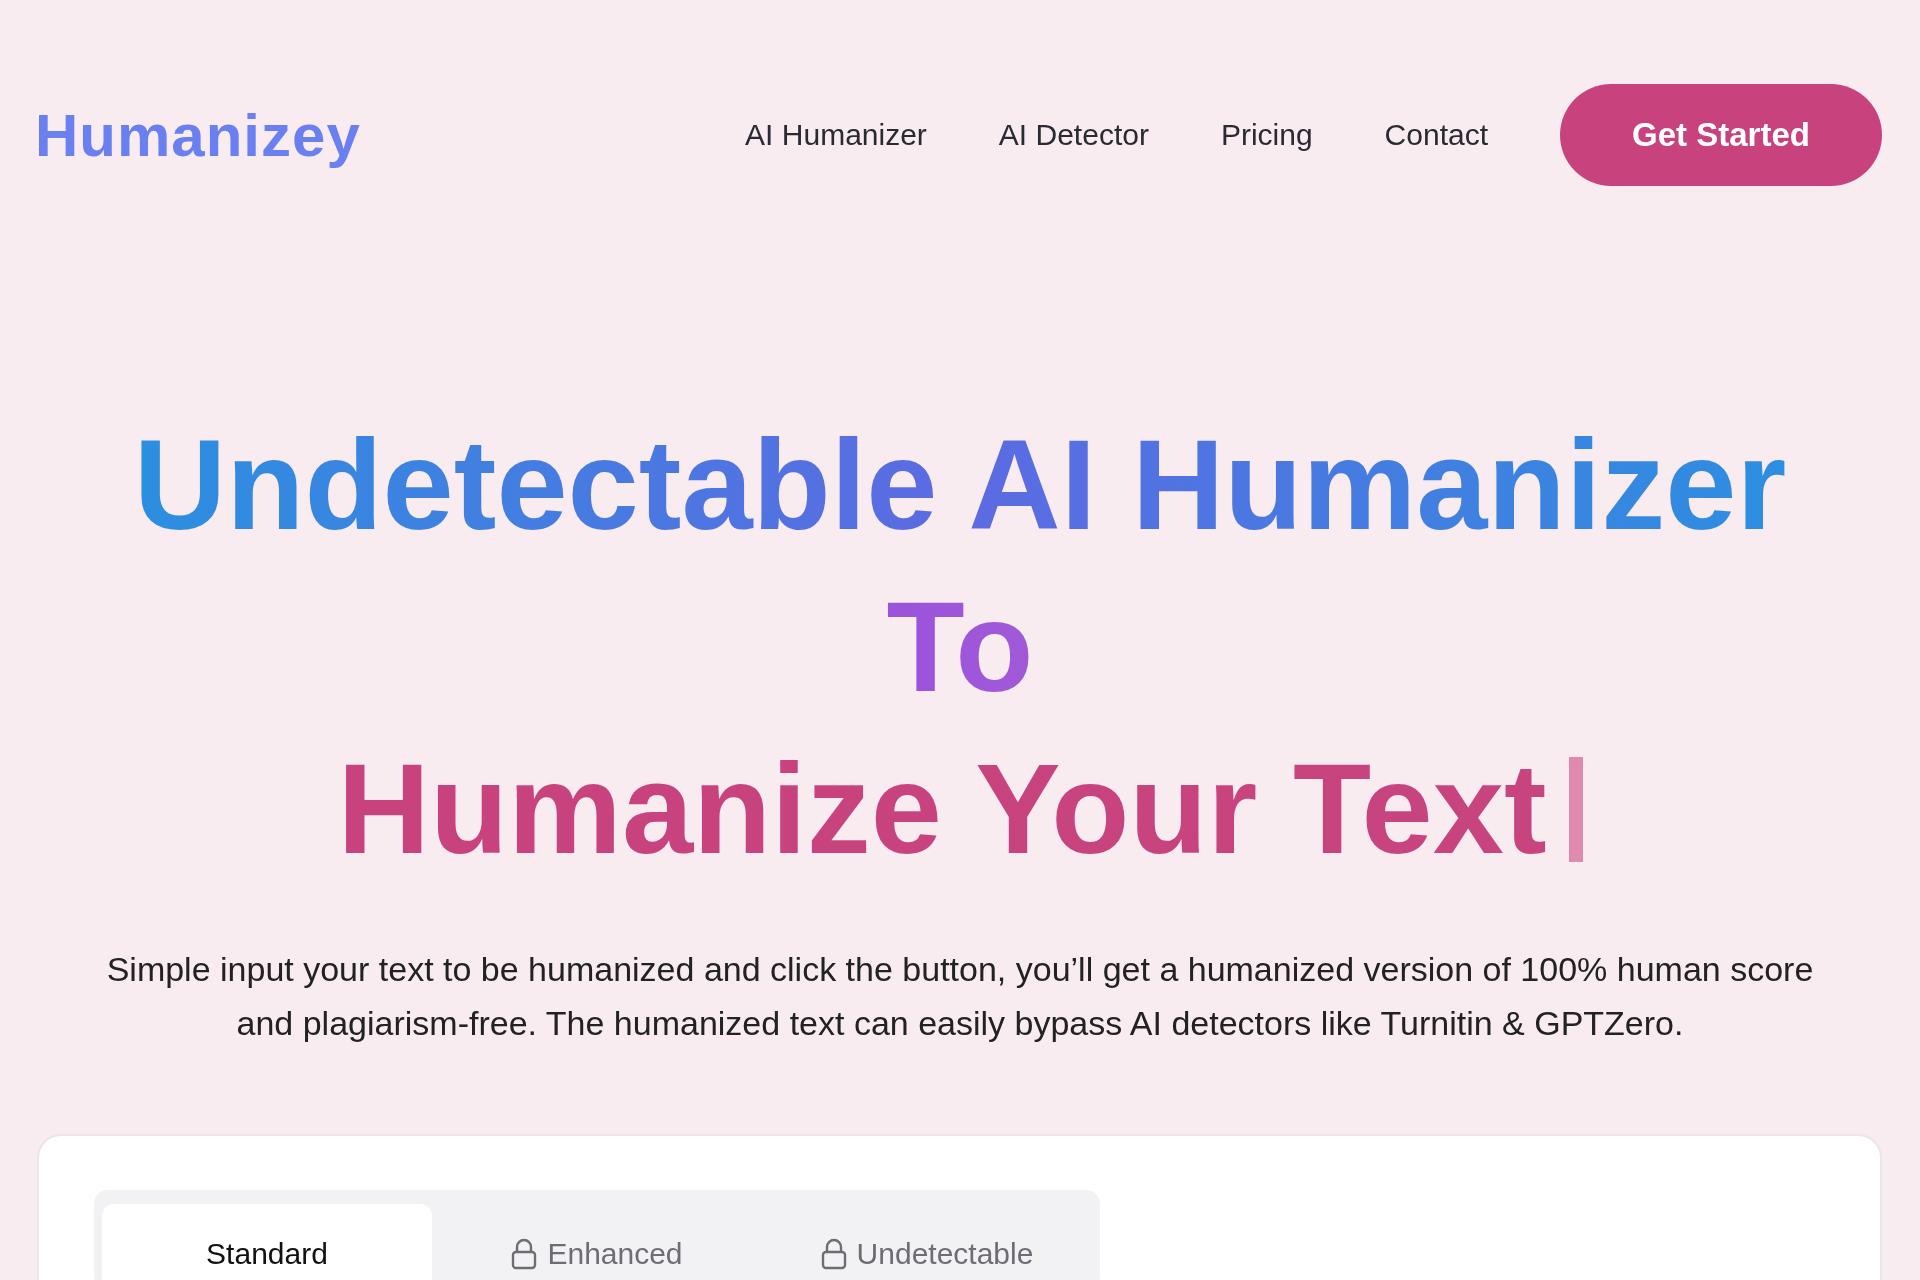 This screenshot has height=1280, width=1920. Describe the element at coordinates (1073, 135) in the screenshot. I see `nav-link: AI Detector` at that location.